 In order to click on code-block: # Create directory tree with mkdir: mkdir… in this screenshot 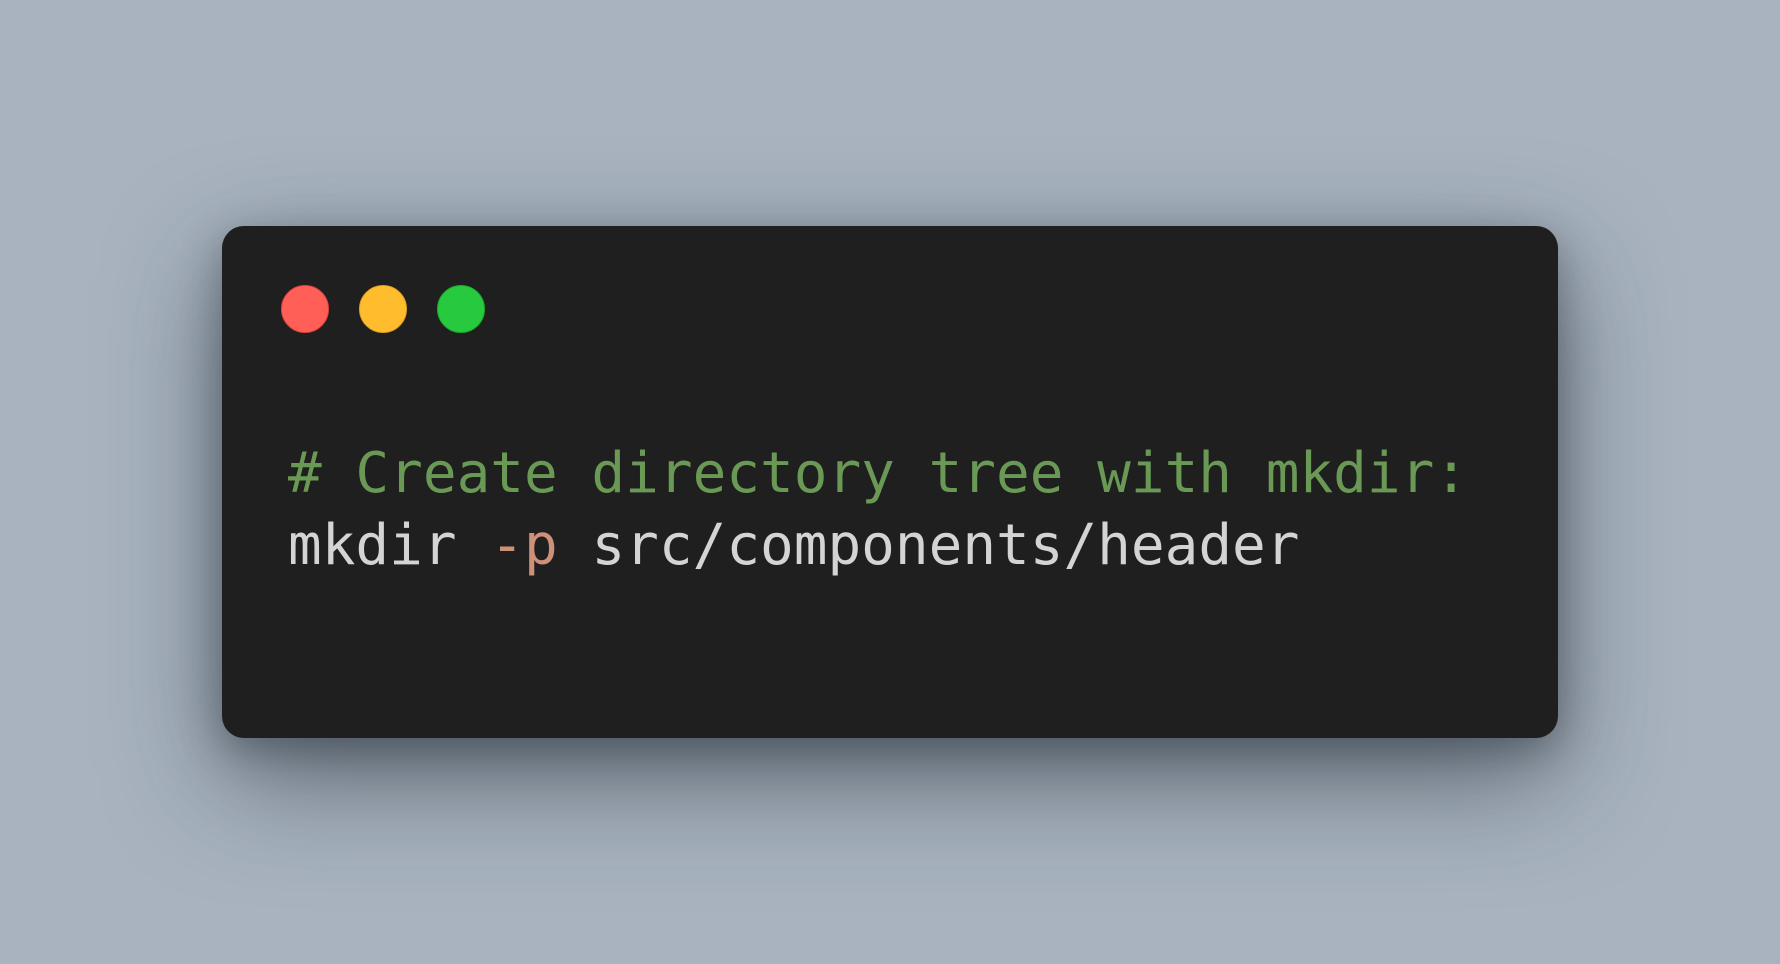, I will do `click(878, 510)`.